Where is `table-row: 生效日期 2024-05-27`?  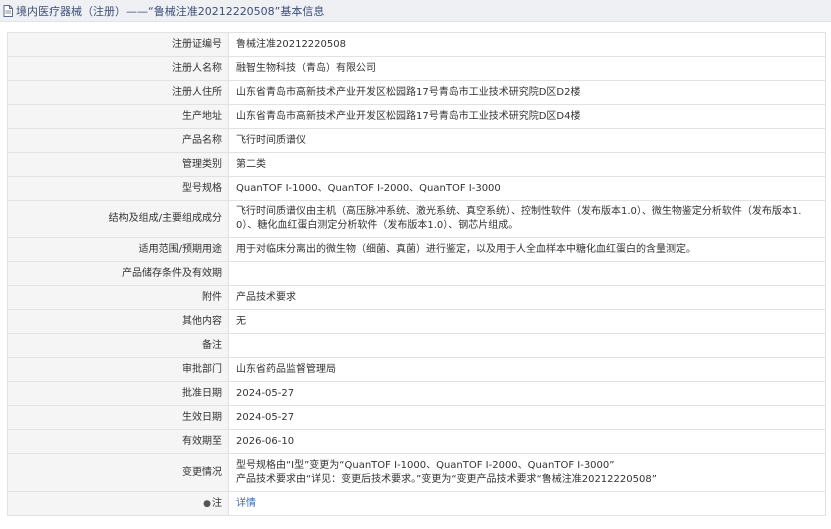
table-row: 生效日期 2024-05-27 is located at coordinates (416, 417).